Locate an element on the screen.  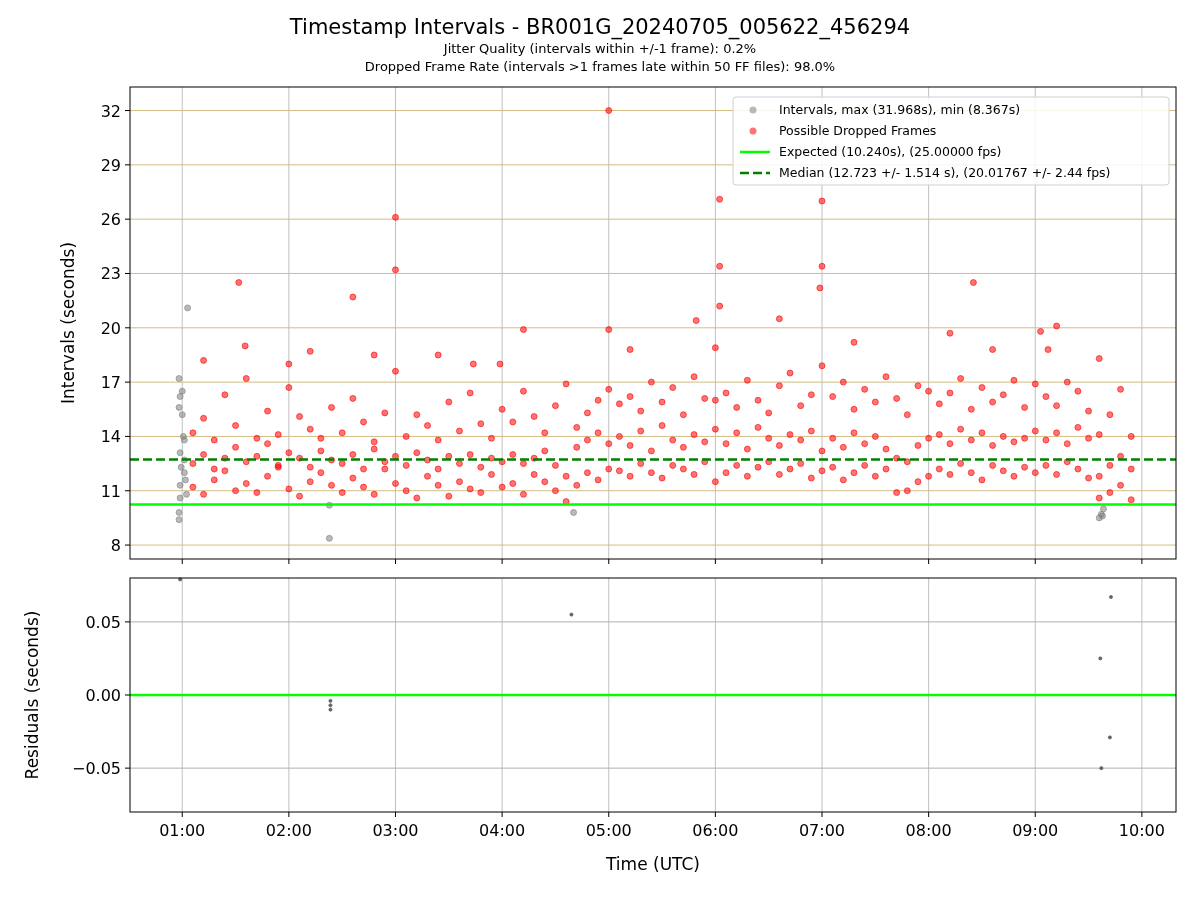
legend-label: Possible Dropped Frames is located at coordinates (858, 130).